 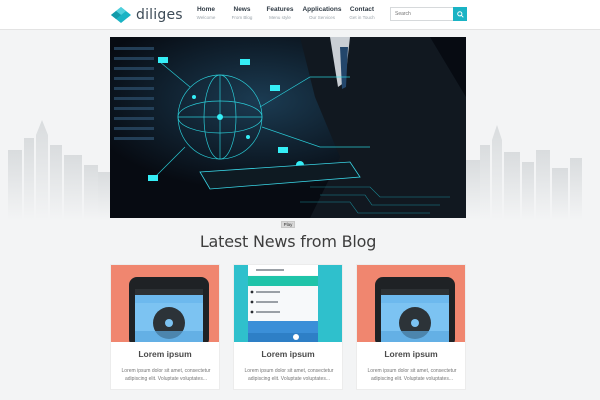 I want to click on nav-title: Contact, so click(x=362, y=9).